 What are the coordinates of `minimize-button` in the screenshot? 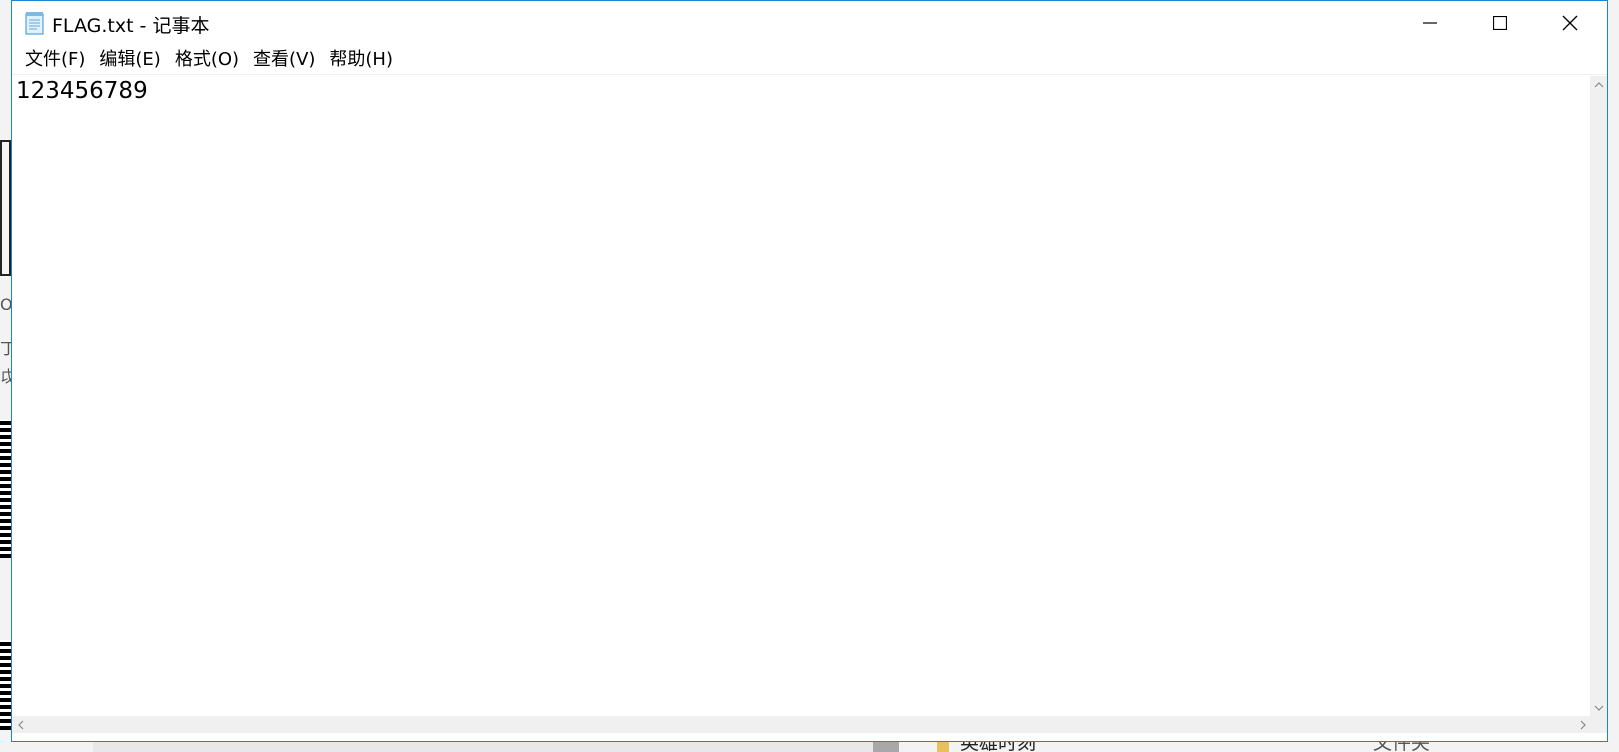 It's located at (1430, 23).